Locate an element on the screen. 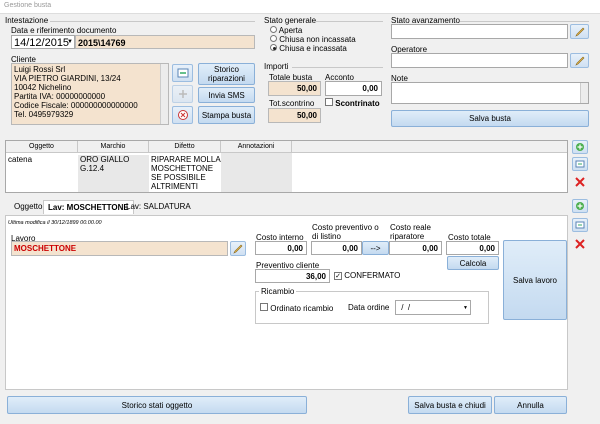 This screenshot has width=600, height=424. stato-avanzamento-field is located at coordinates (479, 31).